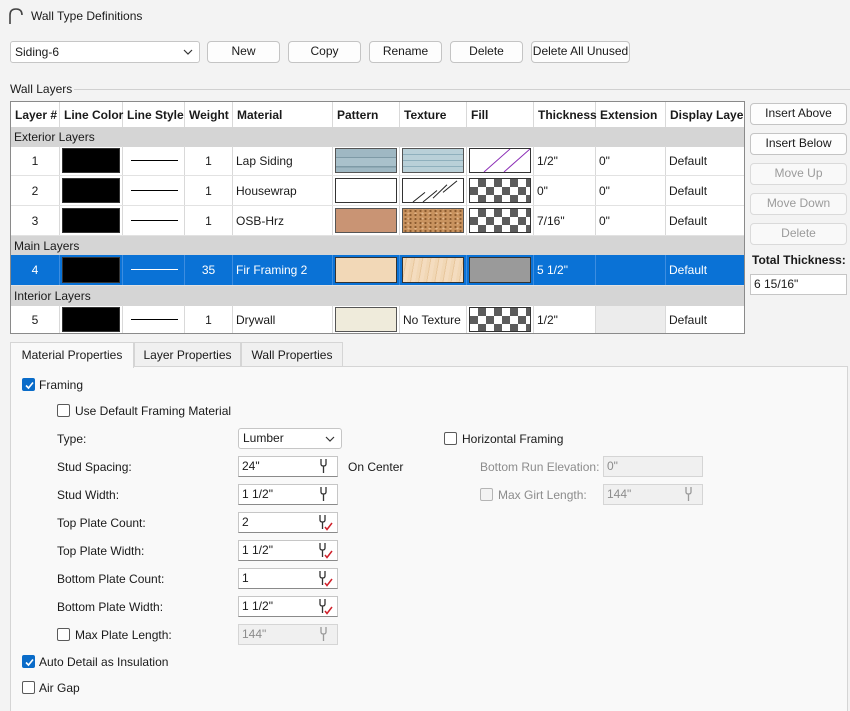 This screenshot has width=850, height=711. Describe the element at coordinates (59, 688) in the screenshot. I see `air-gap-label: Air Gap` at that location.